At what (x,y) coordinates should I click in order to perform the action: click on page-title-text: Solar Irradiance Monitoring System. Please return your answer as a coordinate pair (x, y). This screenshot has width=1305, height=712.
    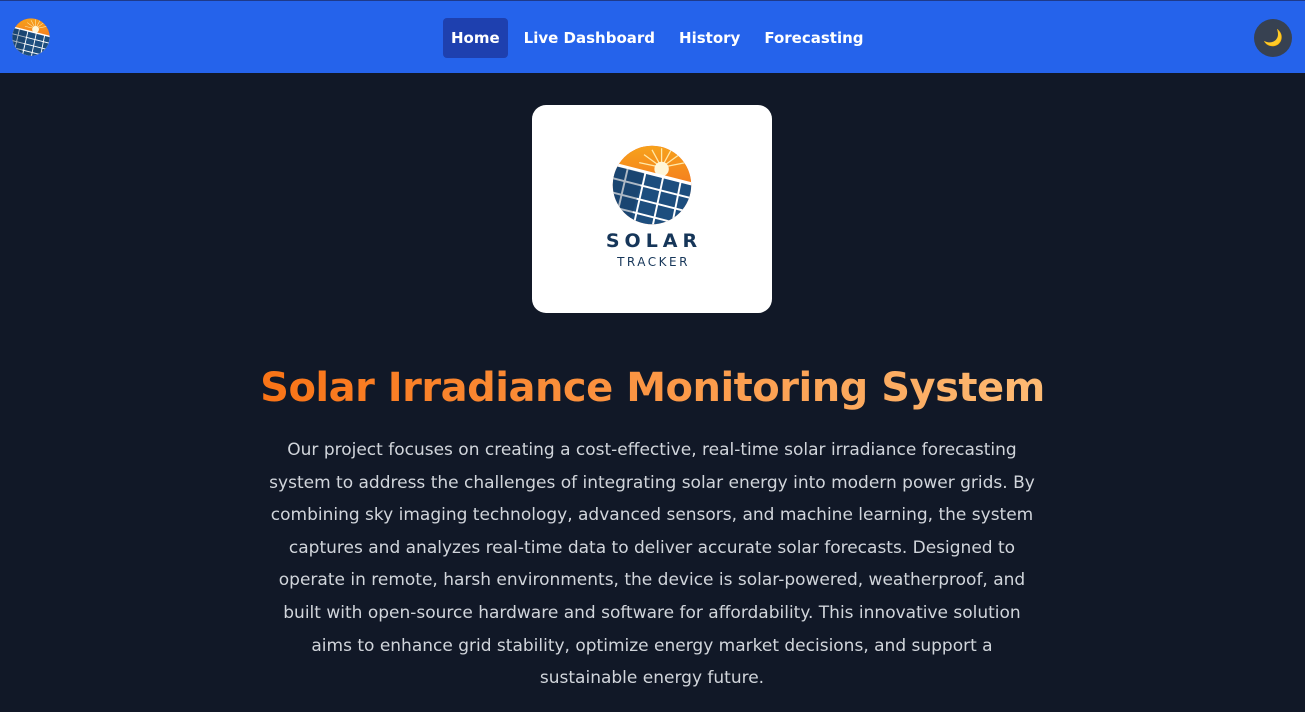
    Looking at the image, I should click on (652, 388).